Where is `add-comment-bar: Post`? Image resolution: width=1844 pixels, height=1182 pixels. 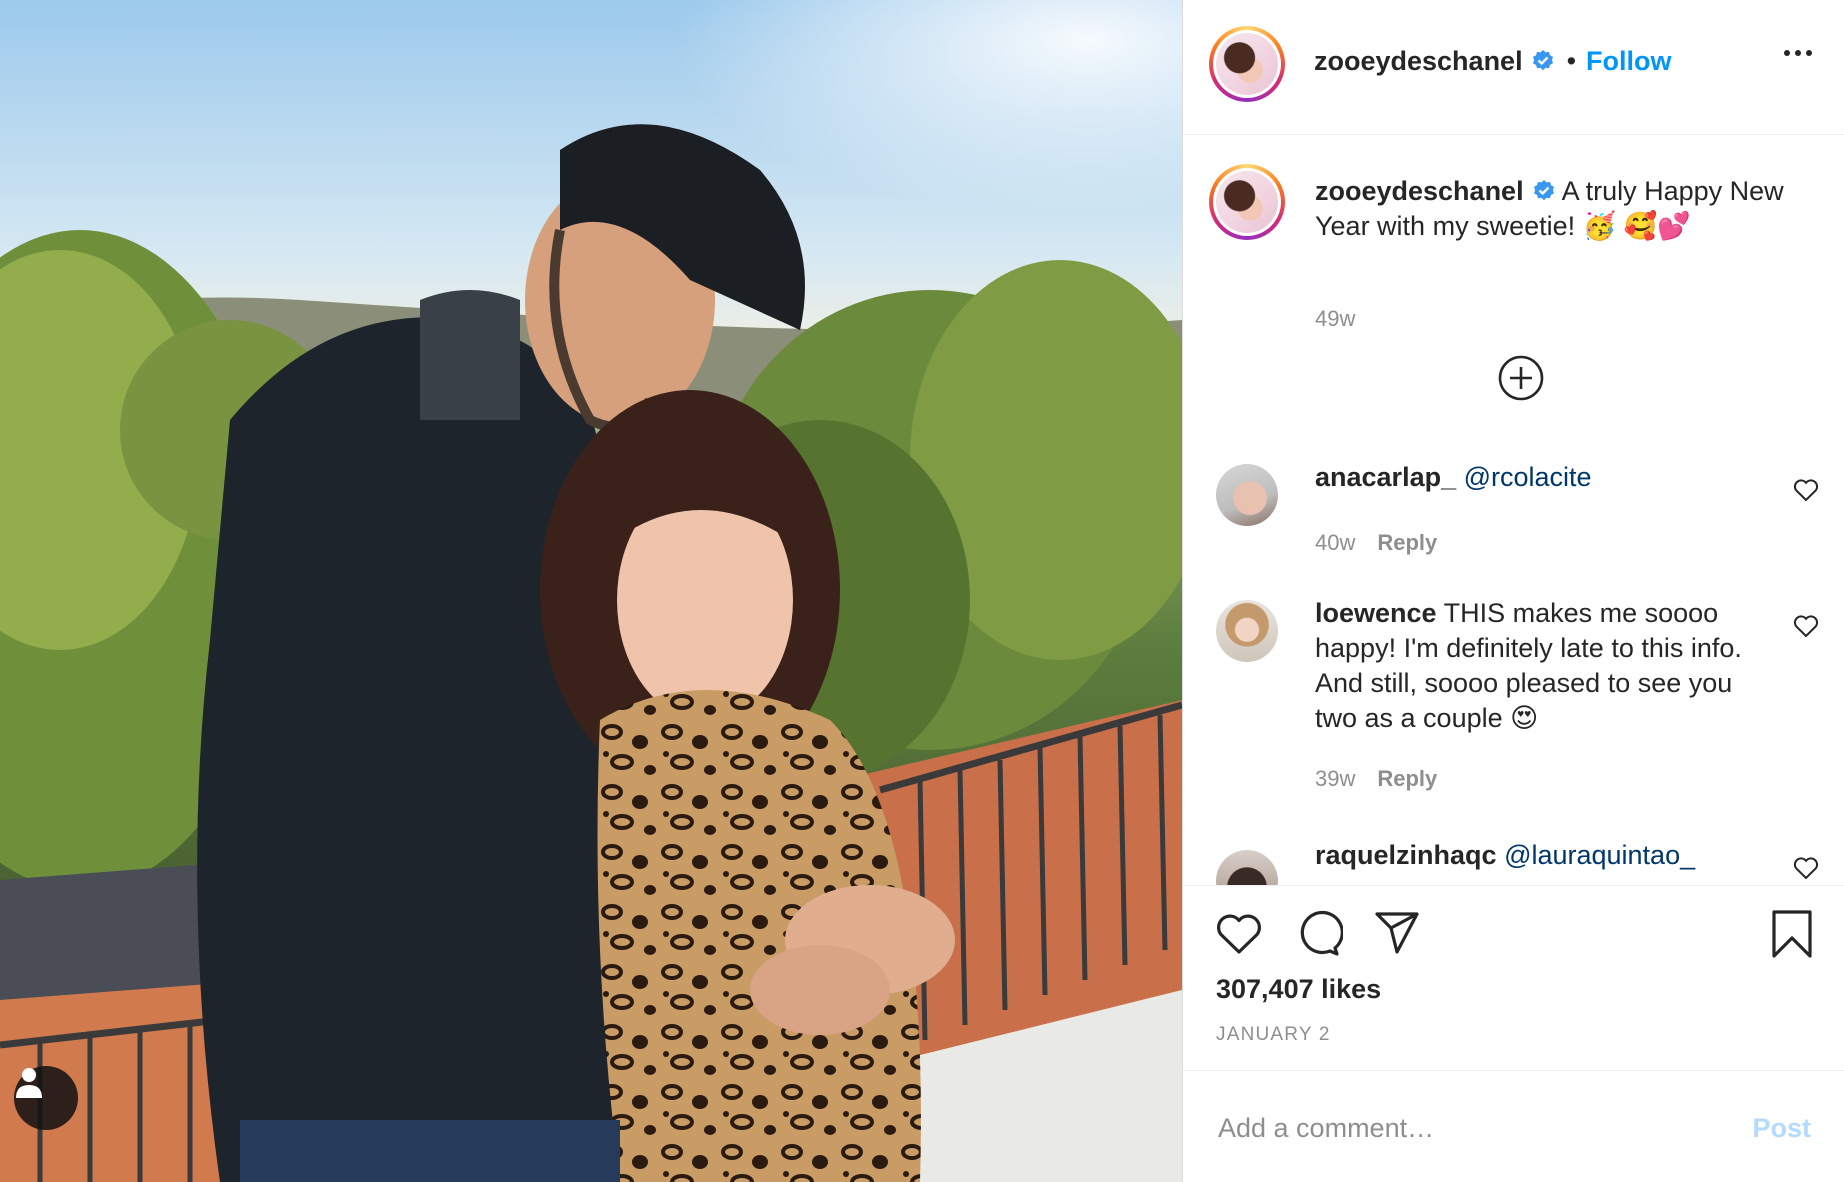 add-comment-bar: Post is located at coordinates (1513, 1126).